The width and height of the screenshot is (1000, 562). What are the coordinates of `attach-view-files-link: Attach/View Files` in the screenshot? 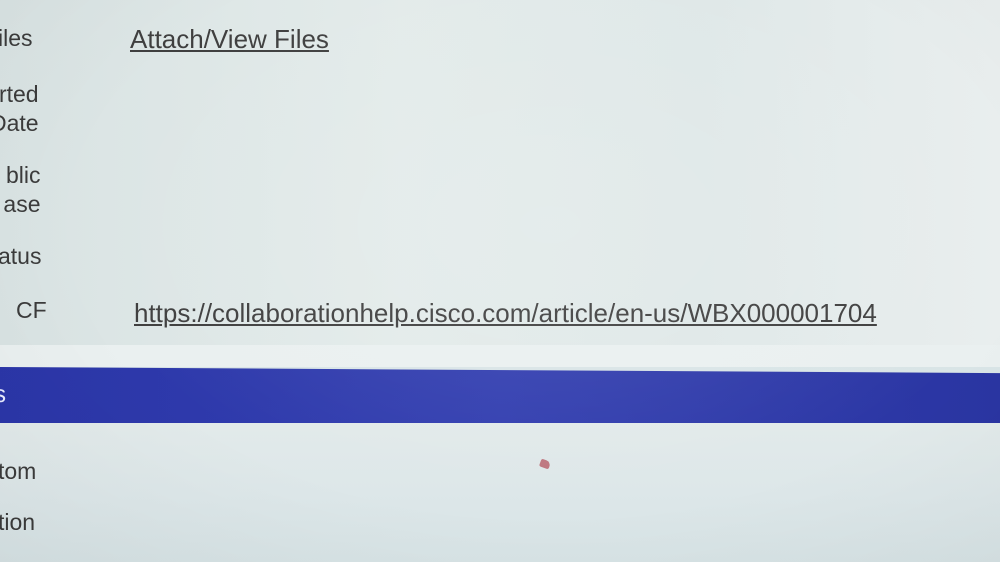 It's located at (229, 39).